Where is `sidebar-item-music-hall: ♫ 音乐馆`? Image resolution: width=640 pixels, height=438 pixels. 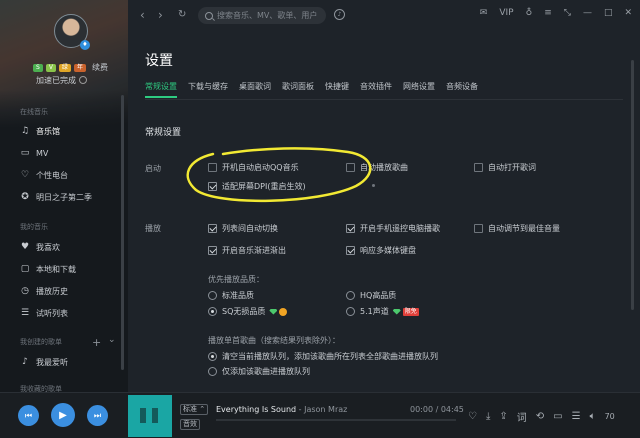
sidebar-item-music-hall: ♫ 音乐馆 is located at coordinates (40, 131).